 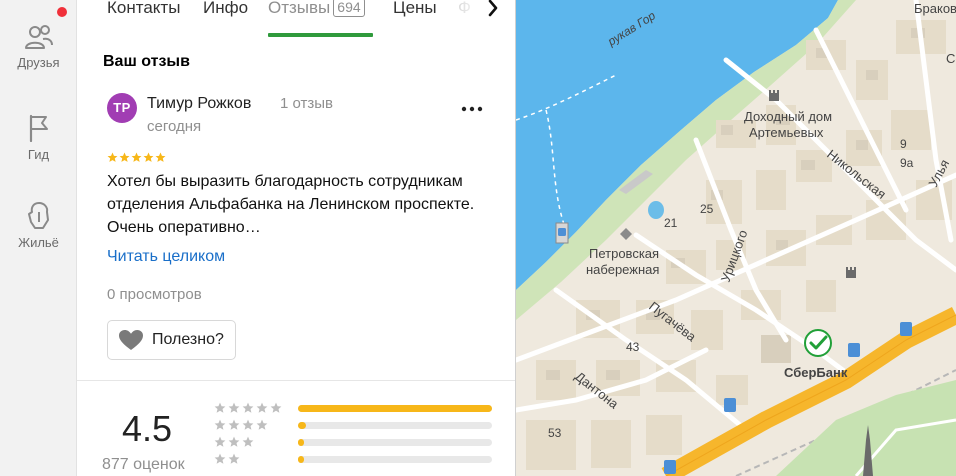 I want to click on author-review-count: 1 отзыв, so click(x=307, y=103).